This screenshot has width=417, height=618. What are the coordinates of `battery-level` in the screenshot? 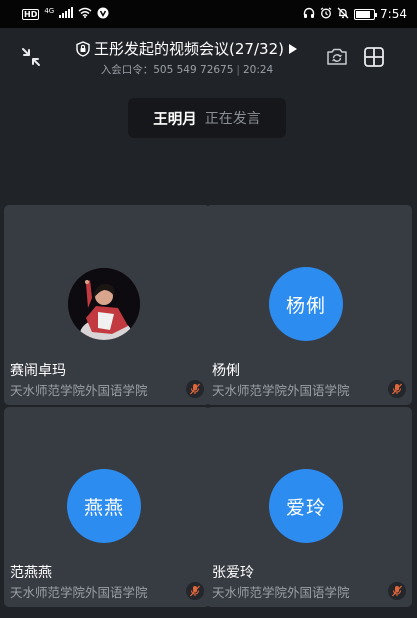 It's located at (363, 14).